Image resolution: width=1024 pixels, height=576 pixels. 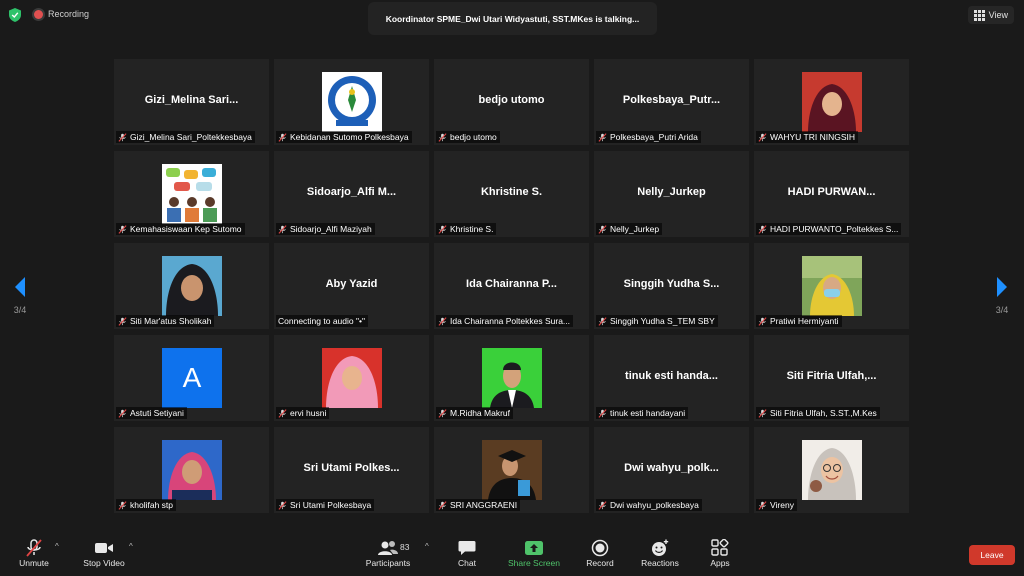 I want to click on participant-tile: Nelly_Jurkep Nelly_Jurkep, so click(x=671, y=194).